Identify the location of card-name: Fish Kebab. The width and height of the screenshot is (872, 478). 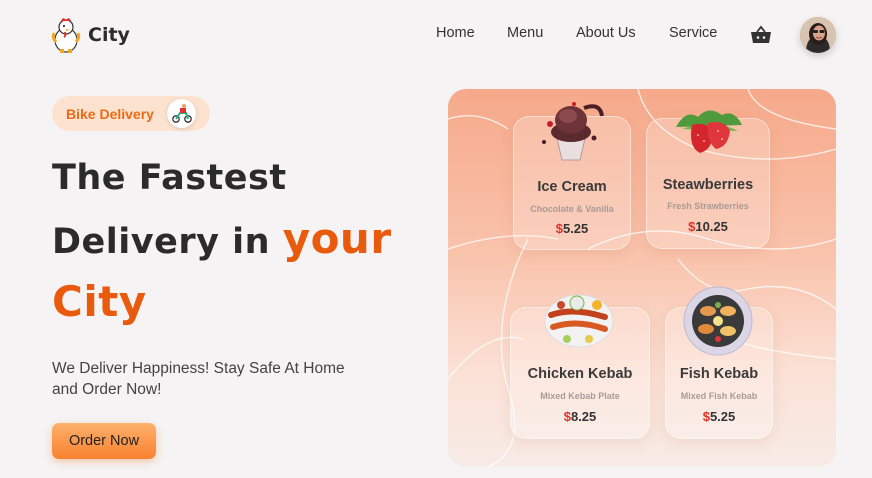
(719, 374).